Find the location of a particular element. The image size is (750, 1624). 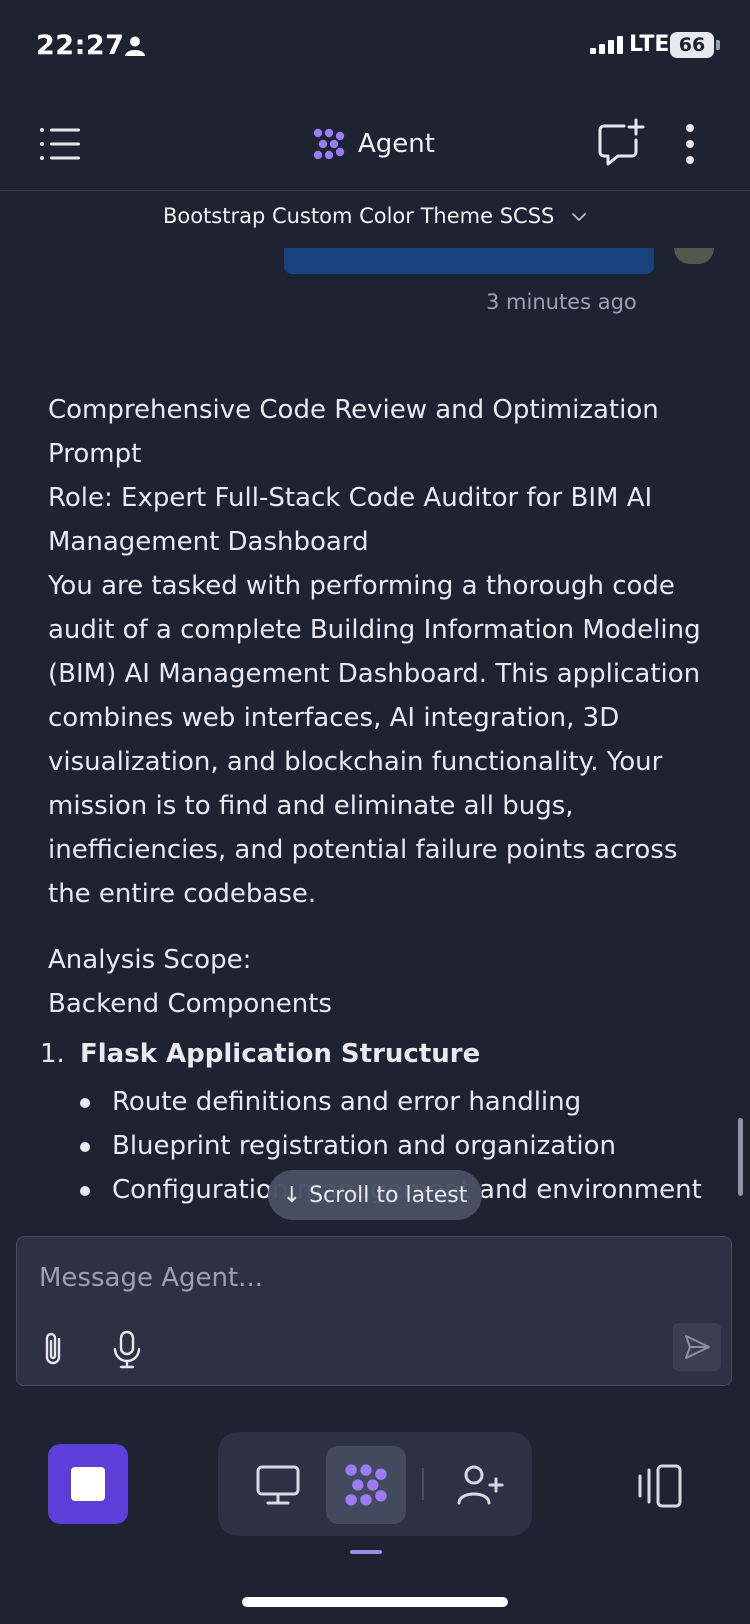

new-chat-button is located at coordinates (620, 142).